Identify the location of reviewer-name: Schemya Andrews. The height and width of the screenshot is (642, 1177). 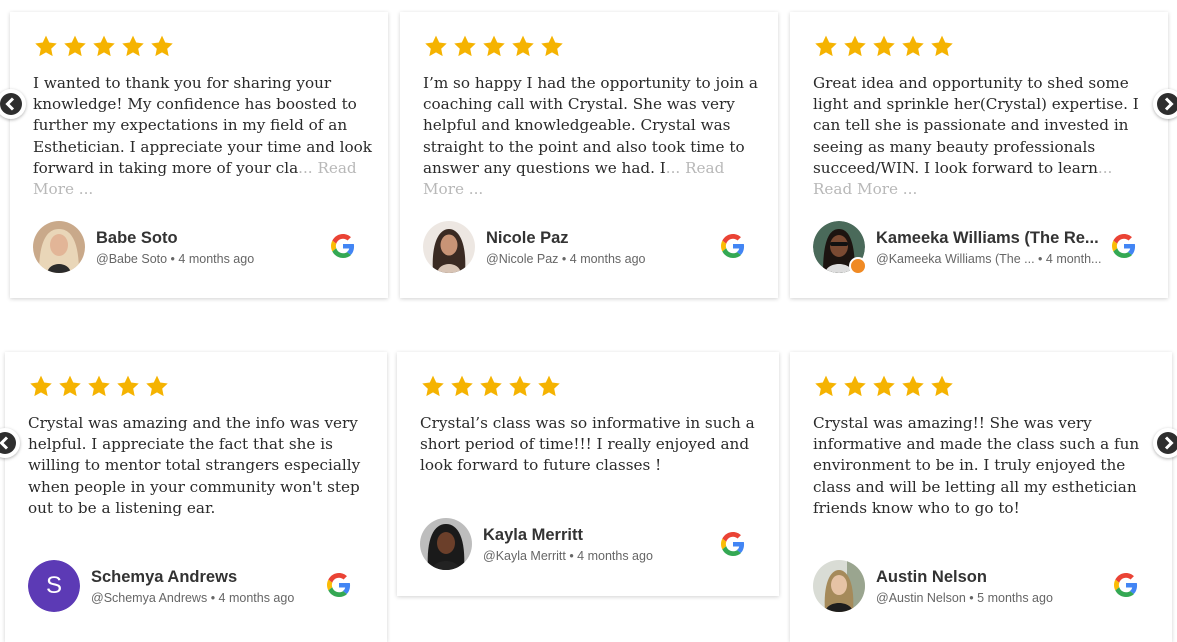
(206, 577).